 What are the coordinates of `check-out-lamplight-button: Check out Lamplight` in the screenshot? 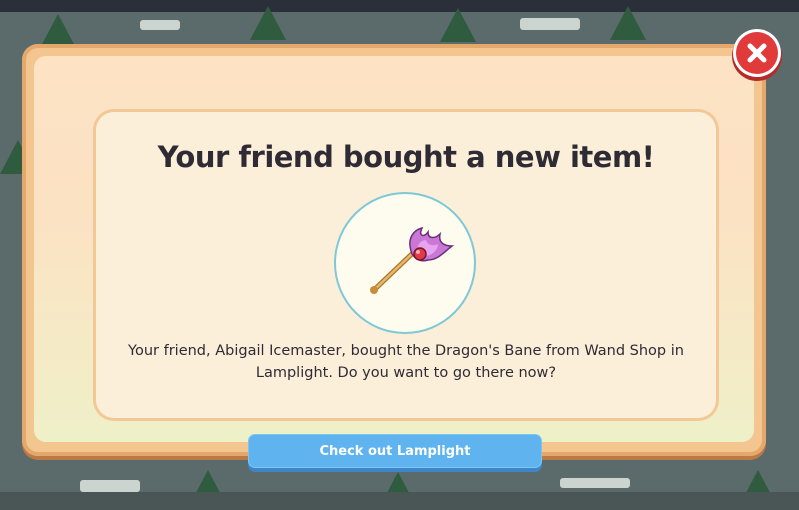 It's located at (395, 451).